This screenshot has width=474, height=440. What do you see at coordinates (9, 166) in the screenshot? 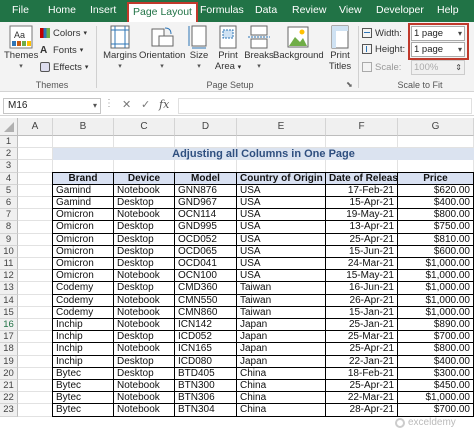
I see `row-header-3: 3` at bounding box center [9, 166].